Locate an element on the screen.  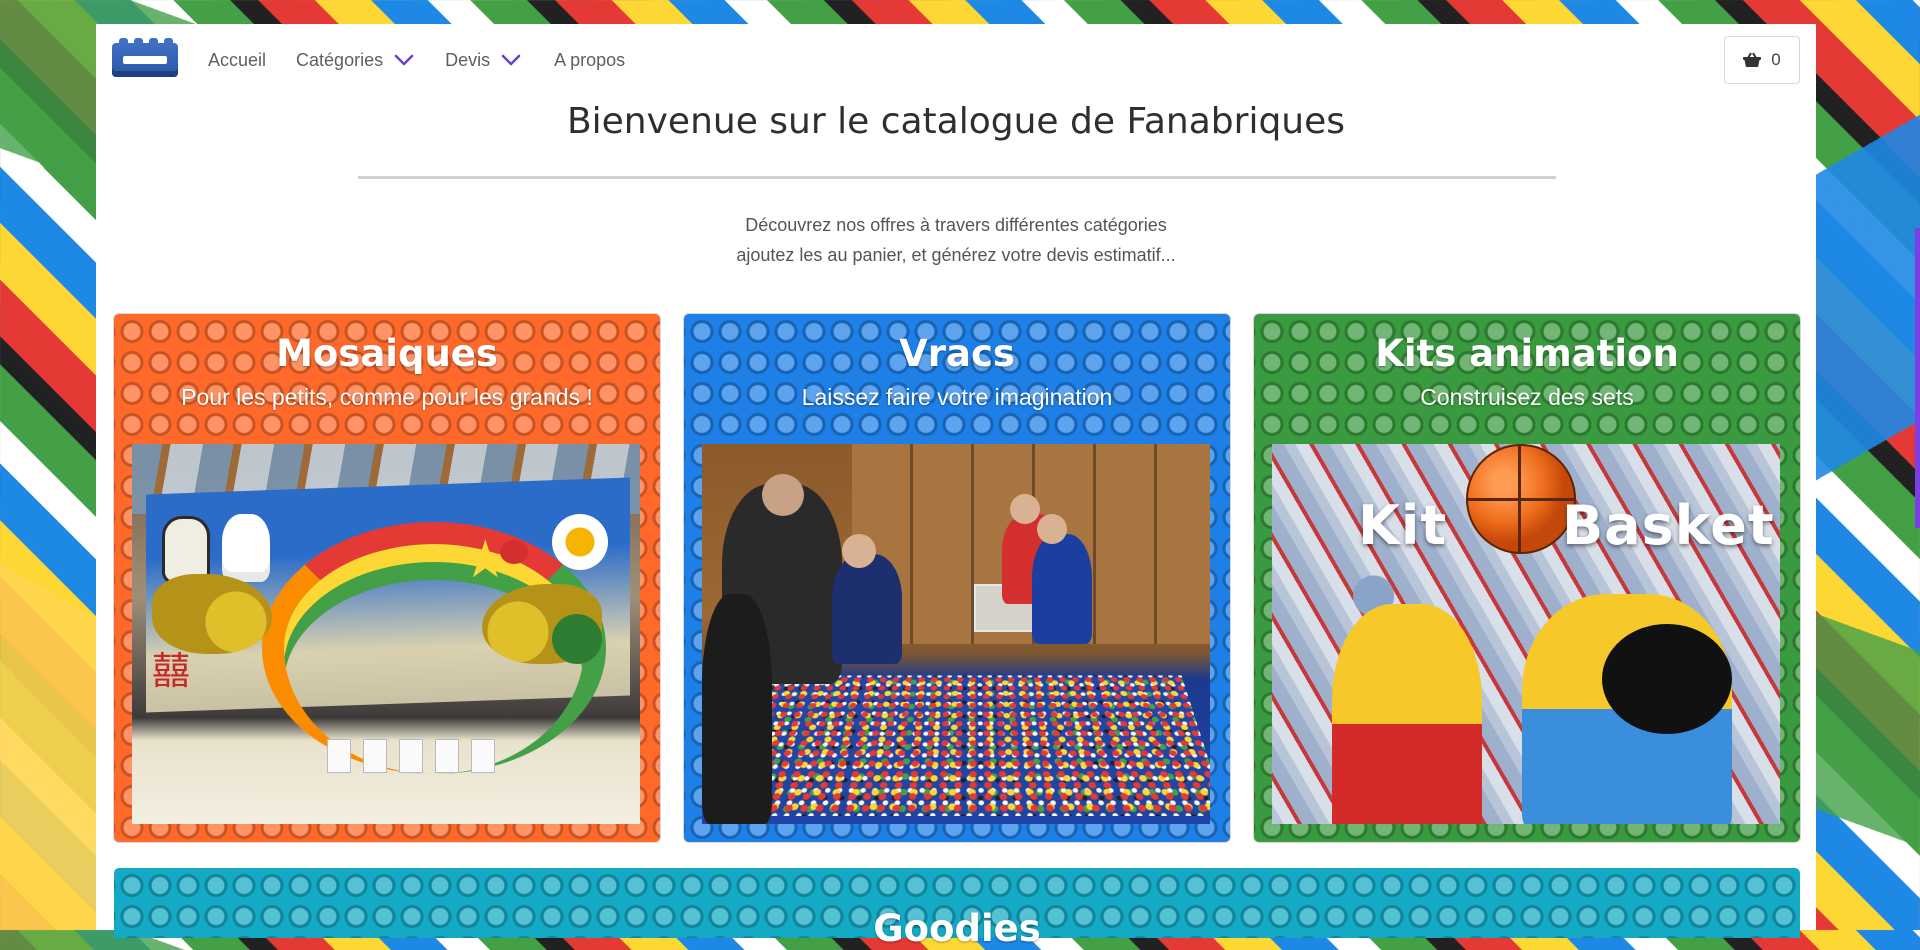
kit-photo-text-right: Basket is located at coordinates (1668, 525).